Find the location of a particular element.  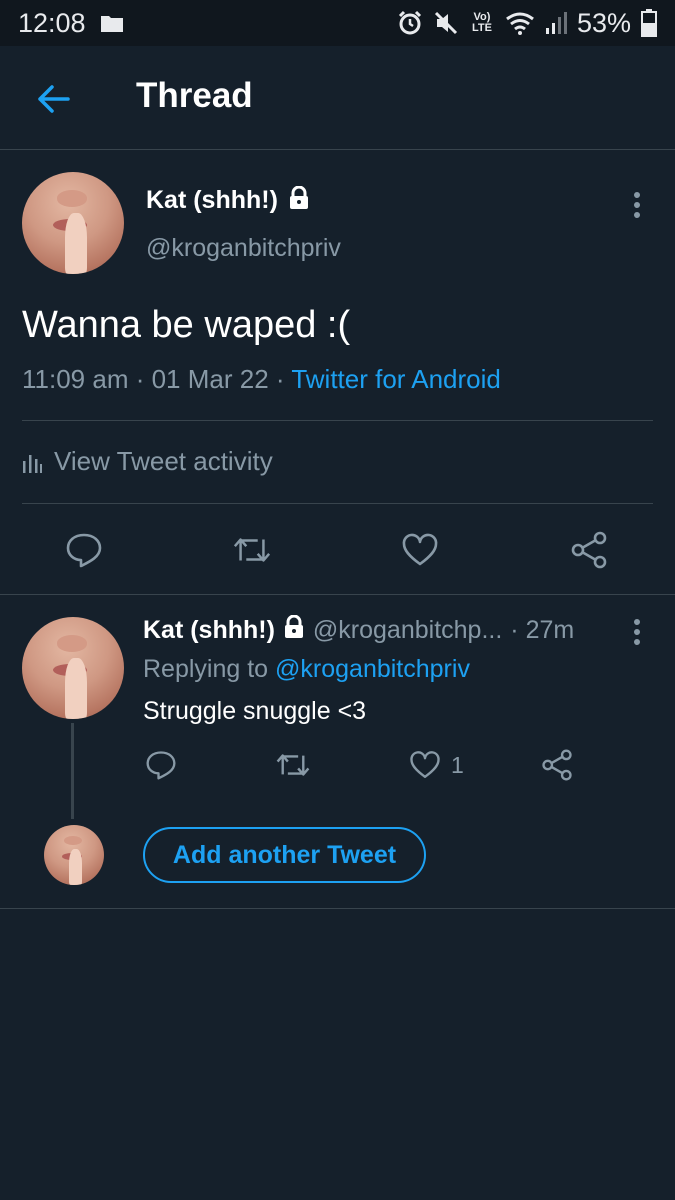

back-arrow-icon is located at coordinates (54, 99).